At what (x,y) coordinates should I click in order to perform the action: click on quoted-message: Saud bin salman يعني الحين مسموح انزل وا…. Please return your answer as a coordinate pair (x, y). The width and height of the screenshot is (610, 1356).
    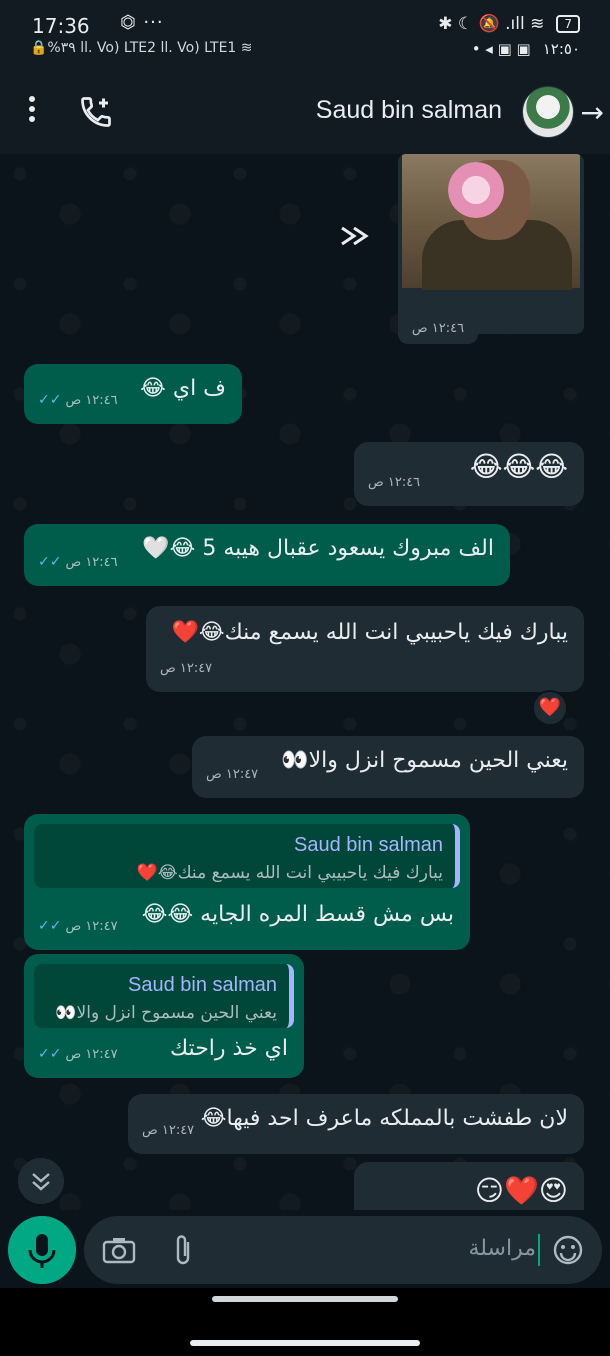
    Looking at the image, I should click on (164, 996).